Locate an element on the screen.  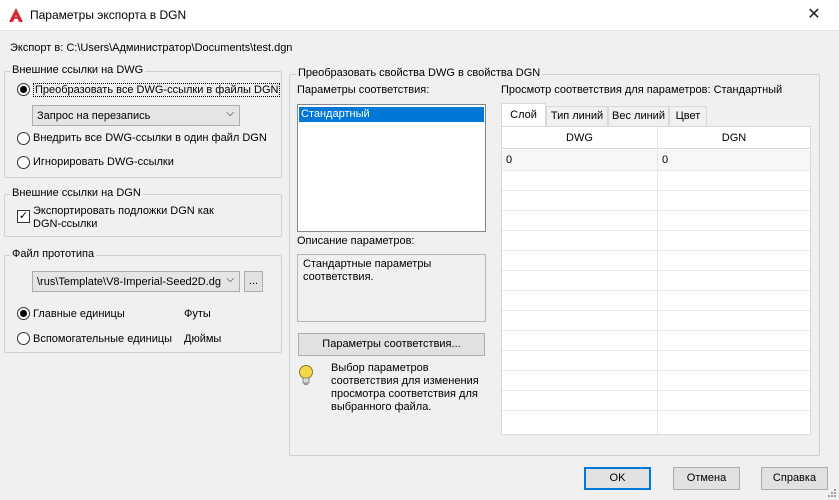
tab-lineweight: Вес линий is located at coordinates (638, 116).